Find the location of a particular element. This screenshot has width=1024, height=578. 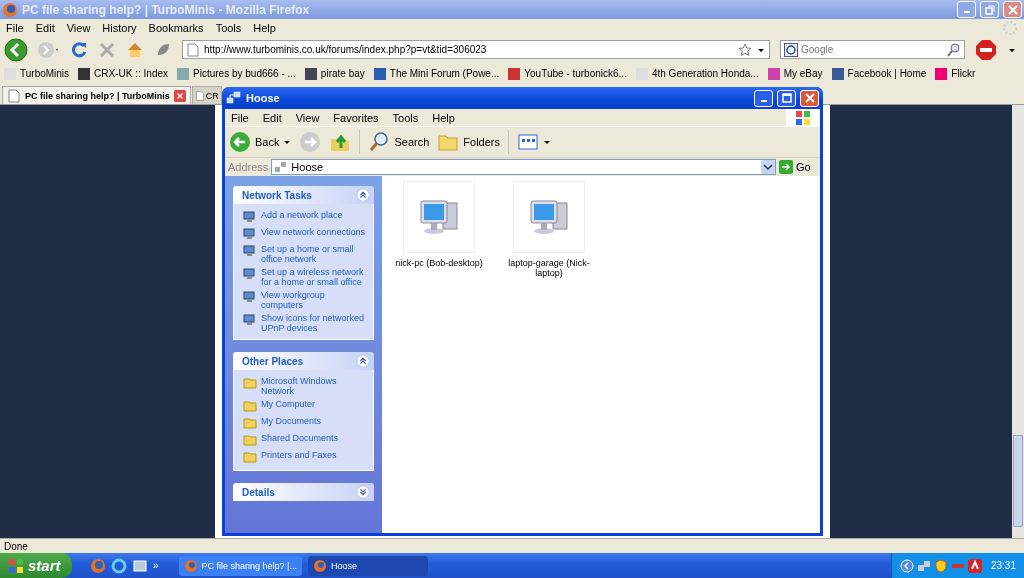

caret-icon is located at coordinates (547, 142).